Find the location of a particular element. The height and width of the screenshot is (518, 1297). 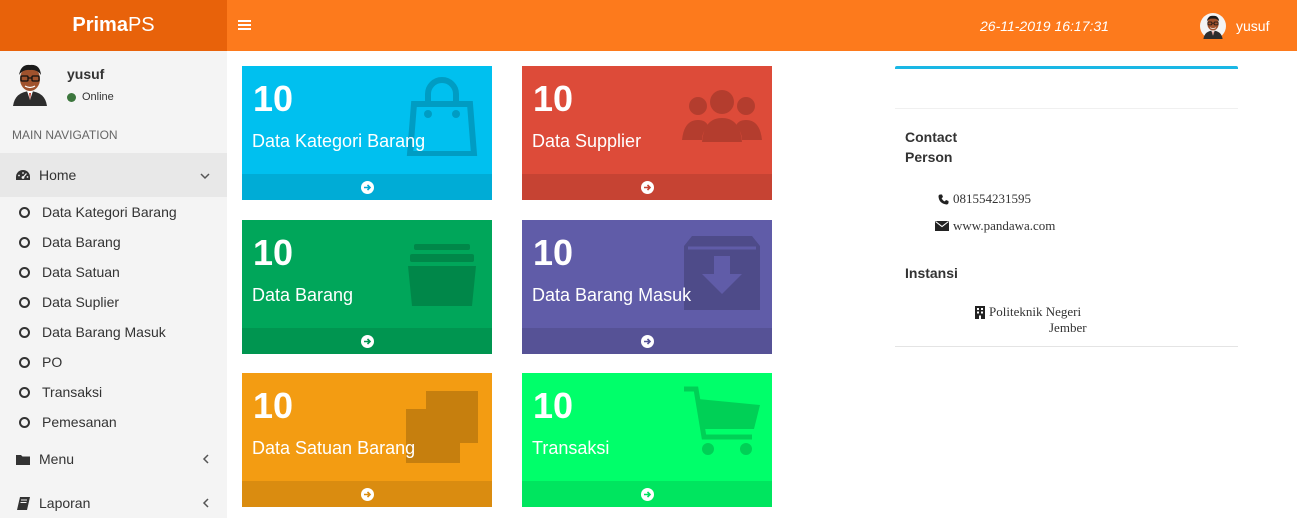

contact-website-value: www.pandawa.com is located at coordinates (1004, 225).